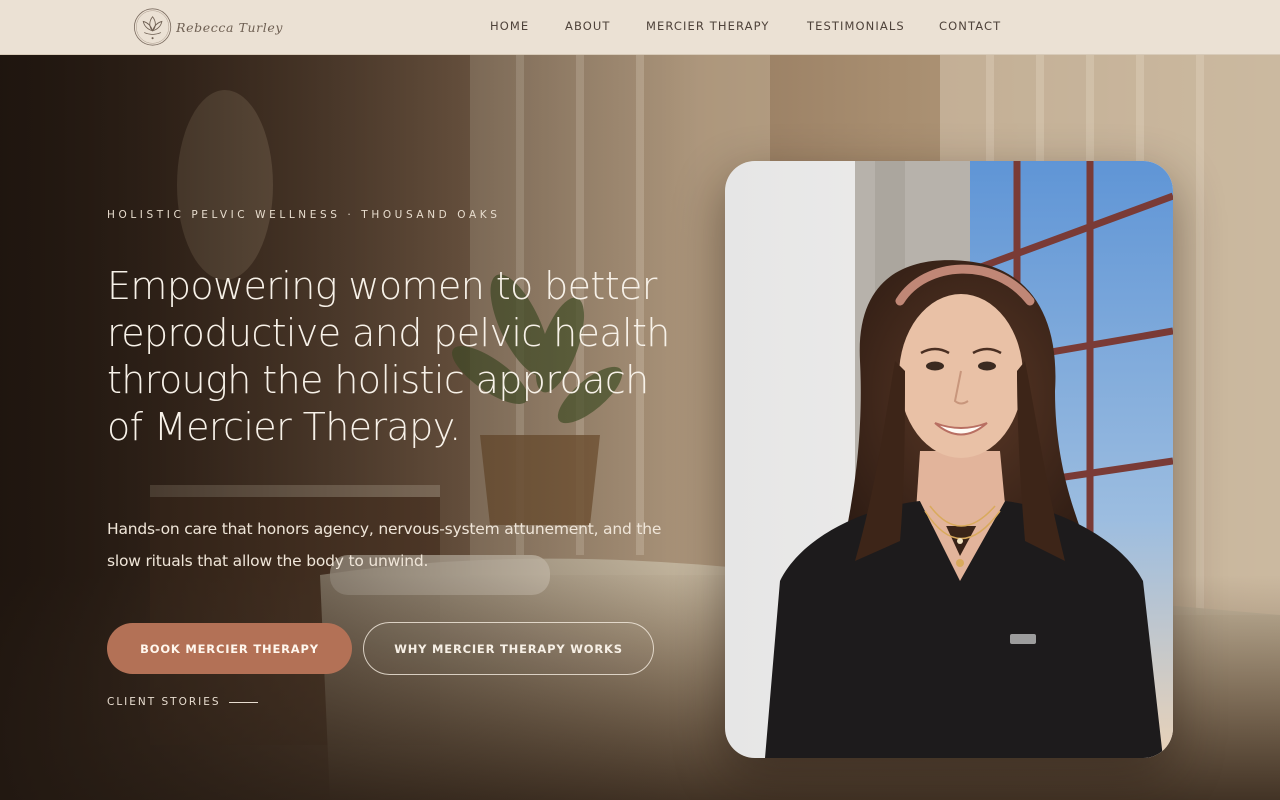 This screenshot has height=800, width=1280. Describe the element at coordinates (970, 26) in the screenshot. I see `nav-contact: CONTACT` at that location.